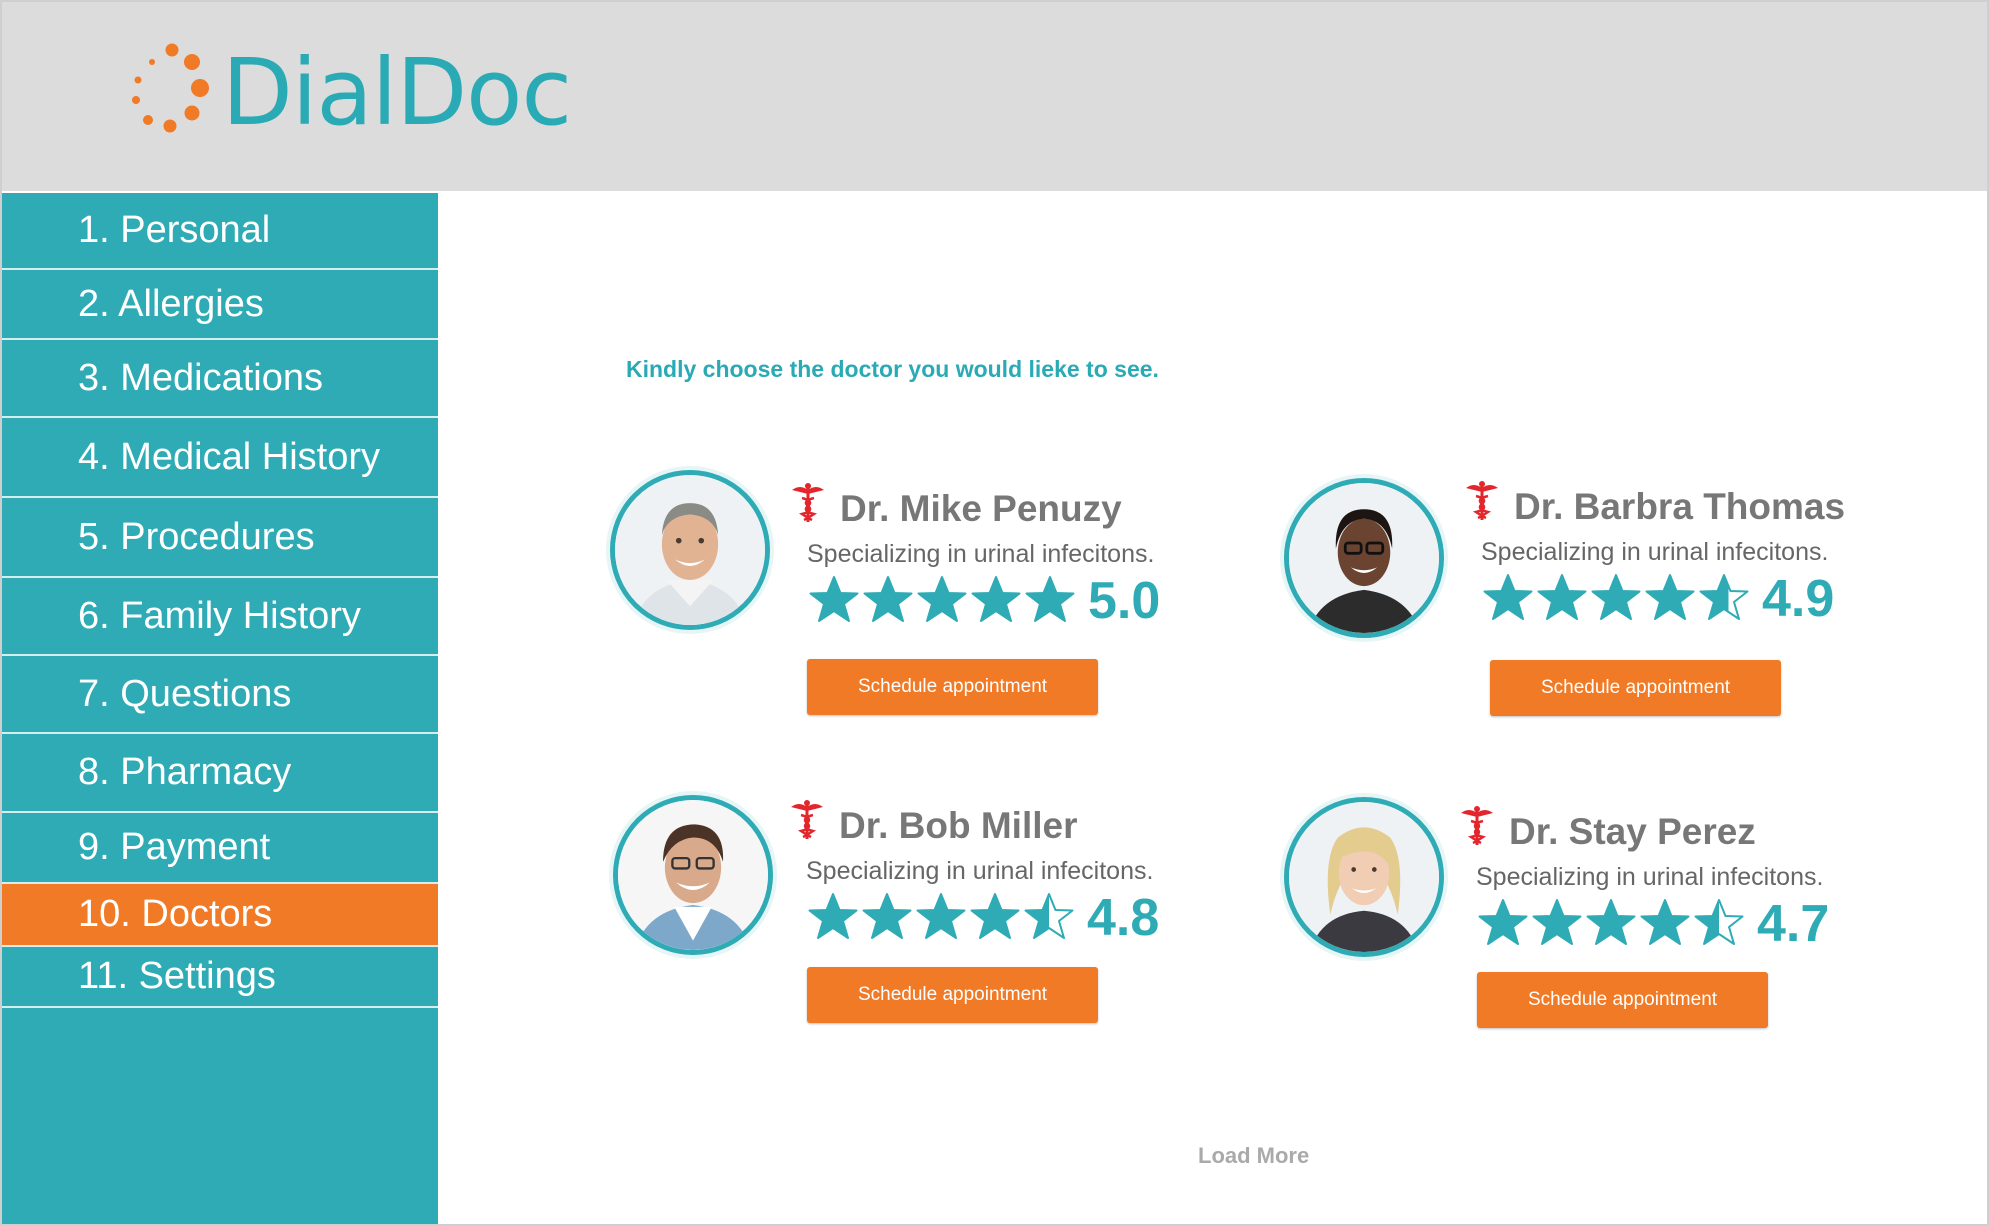  What do you see at coordinates (170, 88) in the screenshot?
I see `dot-ring-logo-icon` at bounding box center [170, 88].